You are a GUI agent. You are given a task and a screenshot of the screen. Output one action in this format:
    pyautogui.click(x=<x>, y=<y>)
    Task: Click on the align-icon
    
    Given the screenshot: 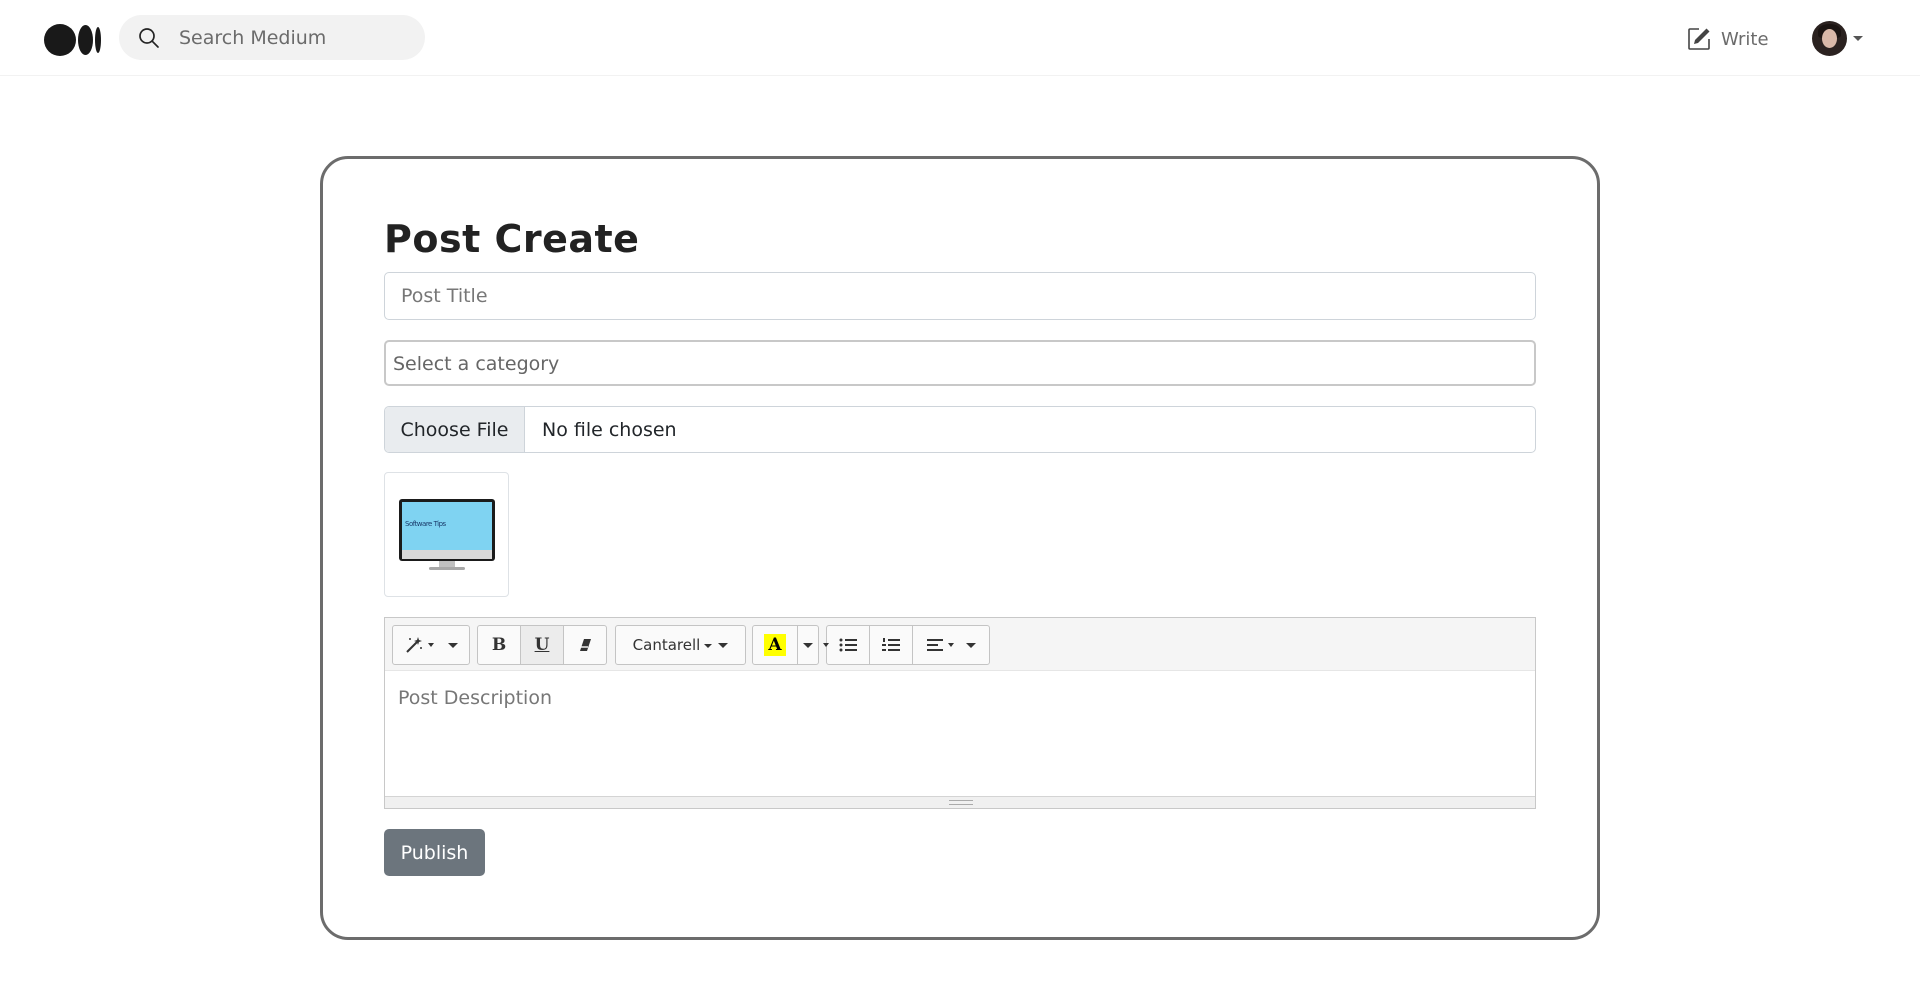 What is the action you would take?
    pyautogui.click(x=934, y=645)
    